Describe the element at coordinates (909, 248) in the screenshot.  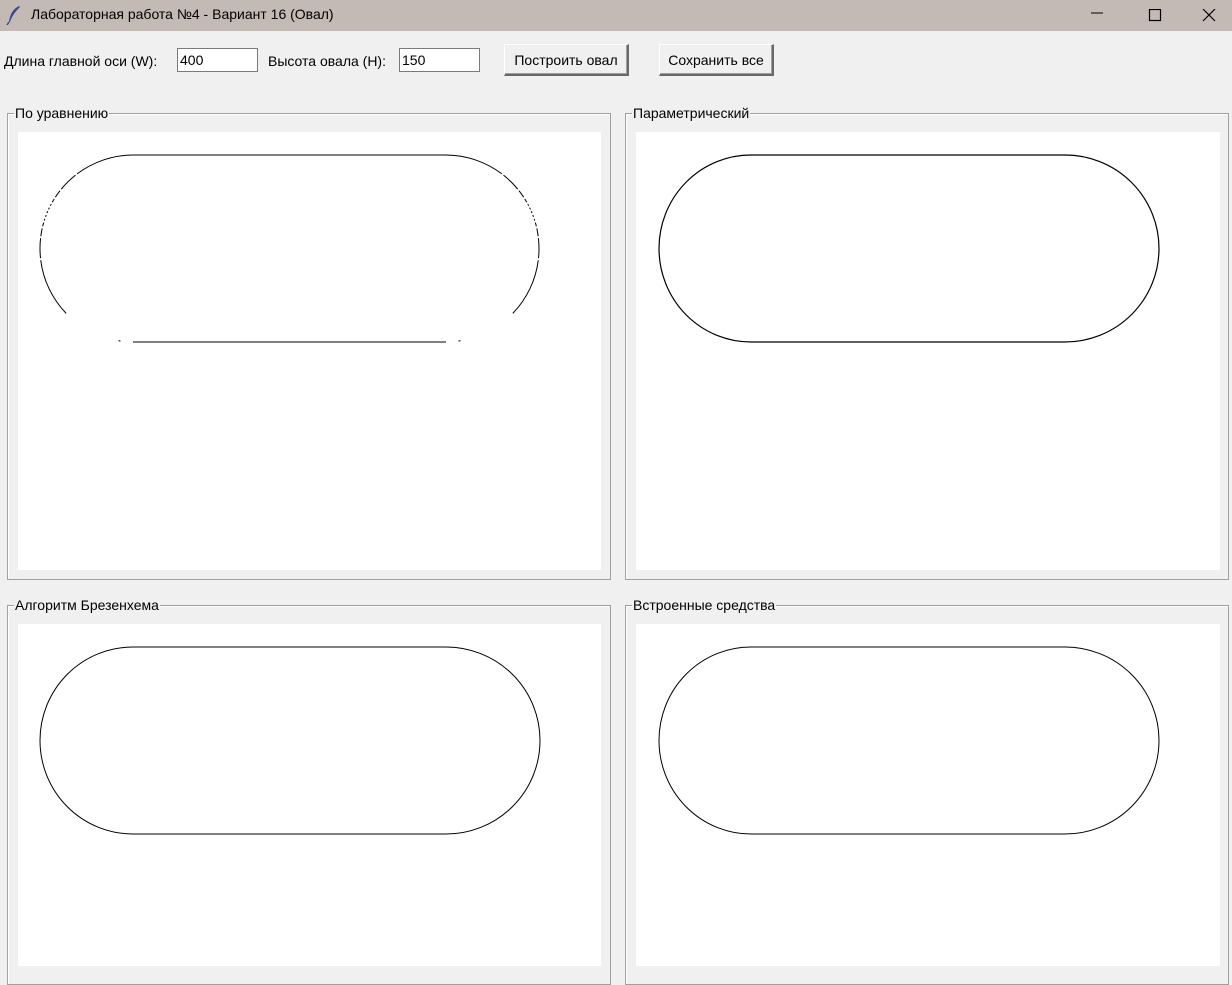
I see `oval-parametric` at that location.